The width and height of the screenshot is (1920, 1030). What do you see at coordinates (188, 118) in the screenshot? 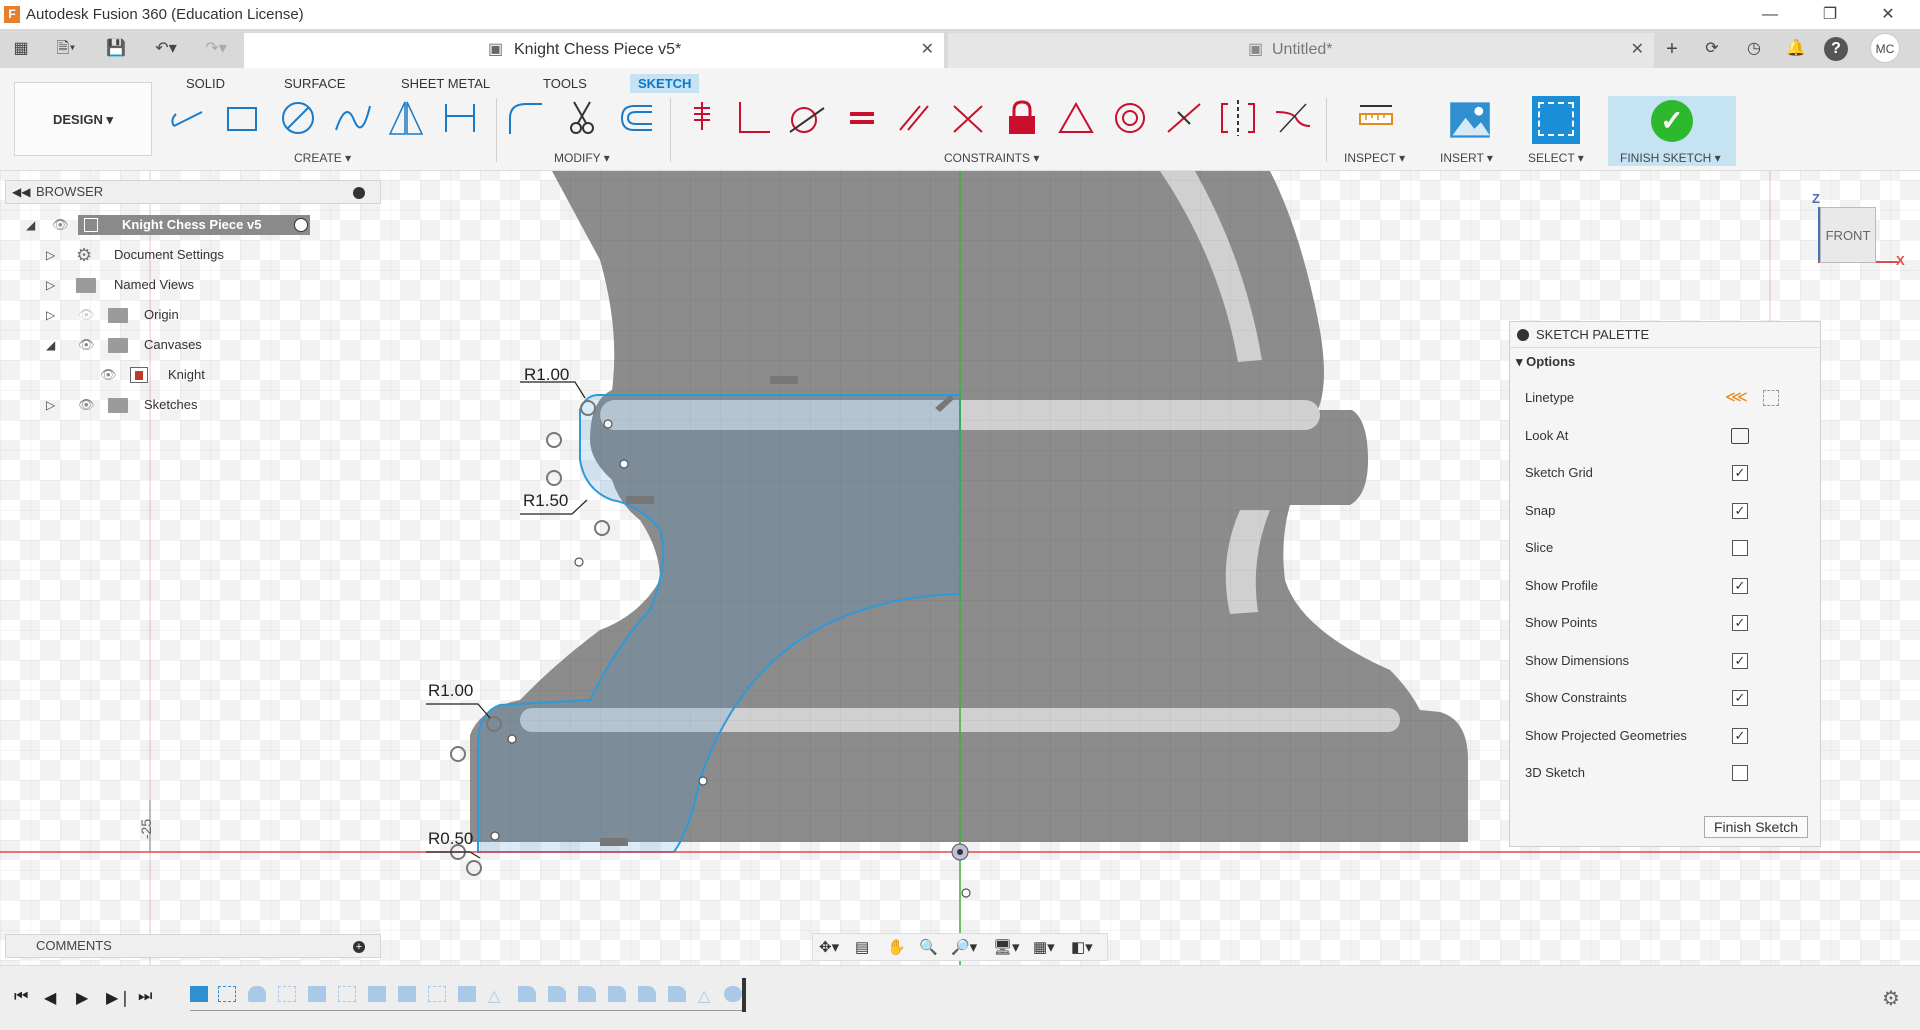
I see `line-tool-icon` at bounding box center [188, 118].